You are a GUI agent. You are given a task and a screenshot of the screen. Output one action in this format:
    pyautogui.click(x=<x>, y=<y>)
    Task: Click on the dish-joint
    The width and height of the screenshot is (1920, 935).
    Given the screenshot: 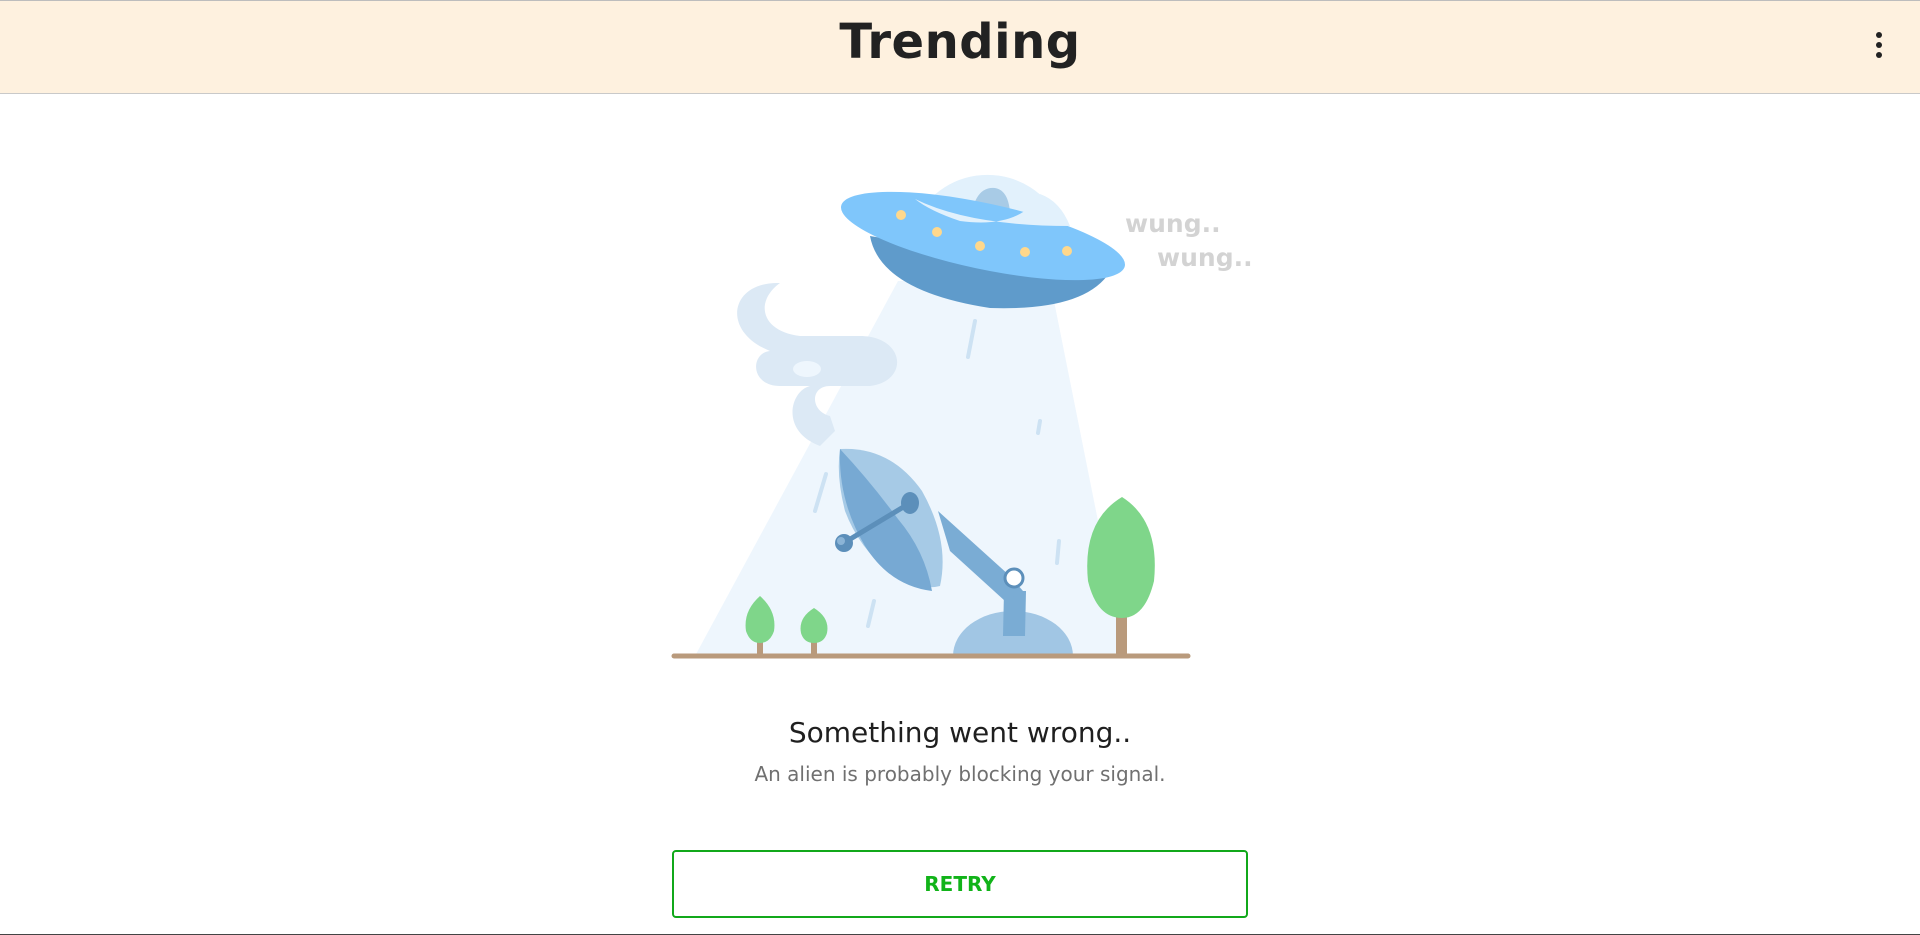 What is the action you would take?
    pyautogui.click(x=1014, y=578)
    